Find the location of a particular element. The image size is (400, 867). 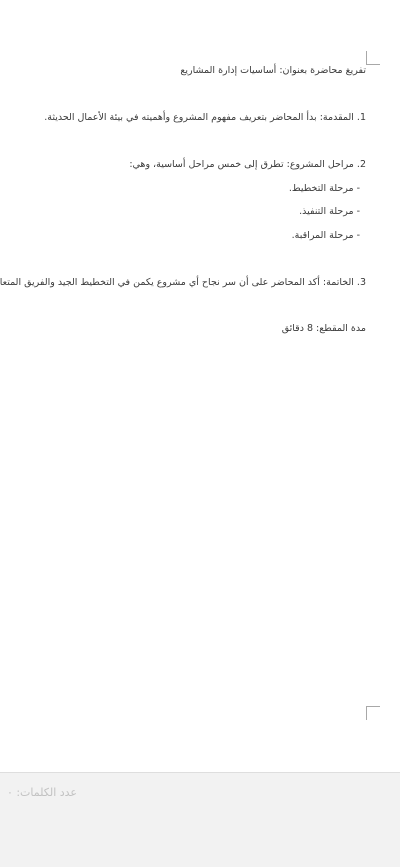

status-bar: عدد الكلمات: ٠ is located at coordinates (200, 819).